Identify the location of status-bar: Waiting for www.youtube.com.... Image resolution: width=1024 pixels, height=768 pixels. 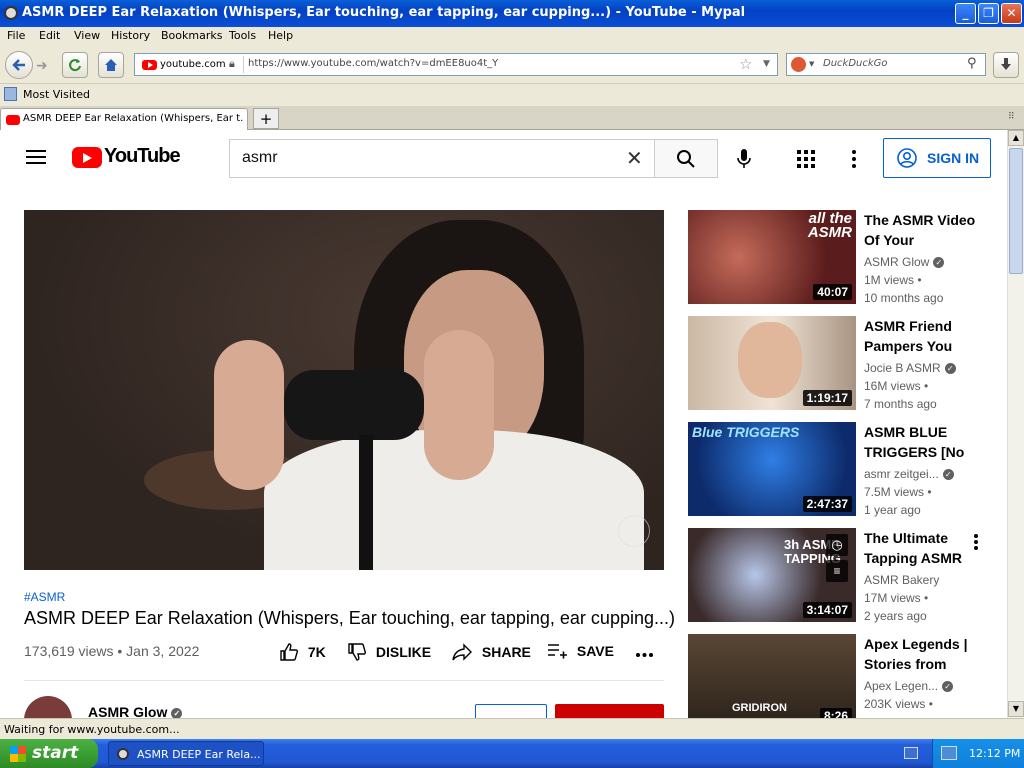
(512, 728).